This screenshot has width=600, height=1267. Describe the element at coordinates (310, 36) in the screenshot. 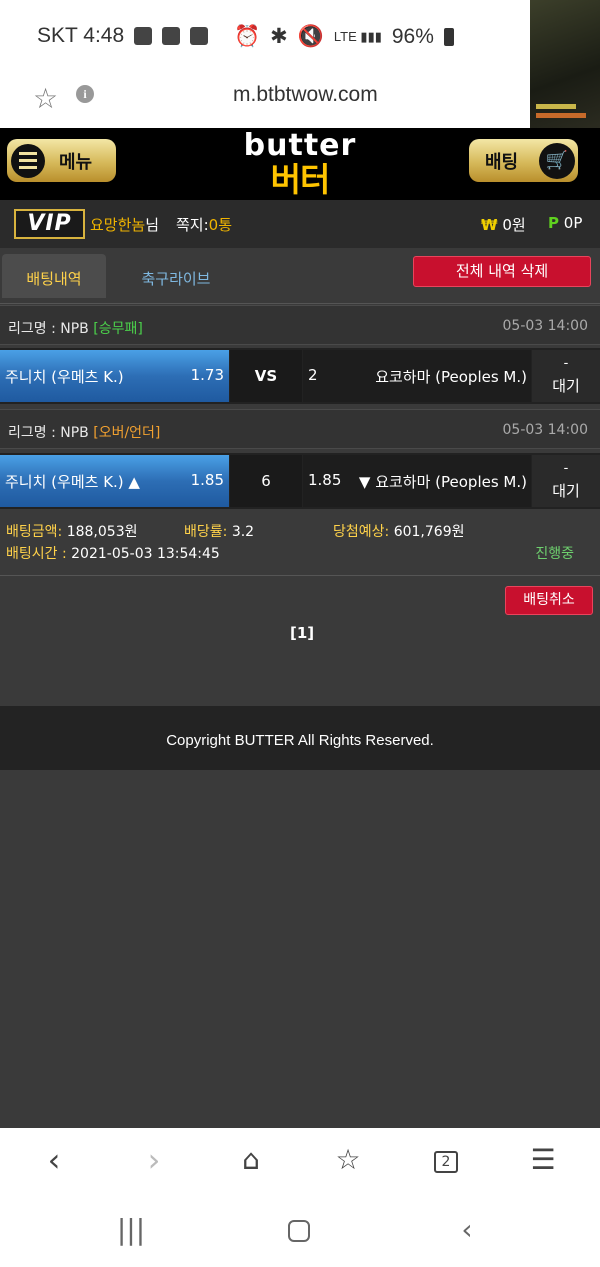

I see `mute-icon: 🔇` at that location.